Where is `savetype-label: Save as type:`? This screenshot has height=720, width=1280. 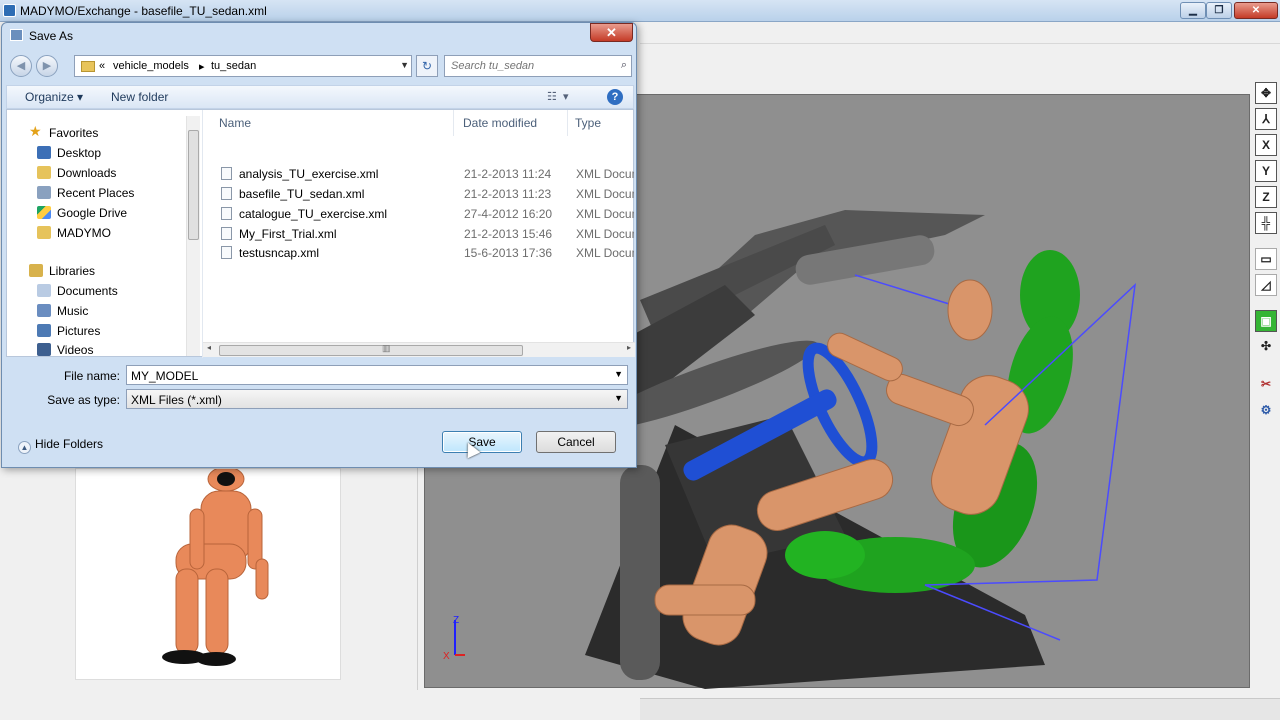 savetype-label: Save as type: is located at coordinates (83, 400).